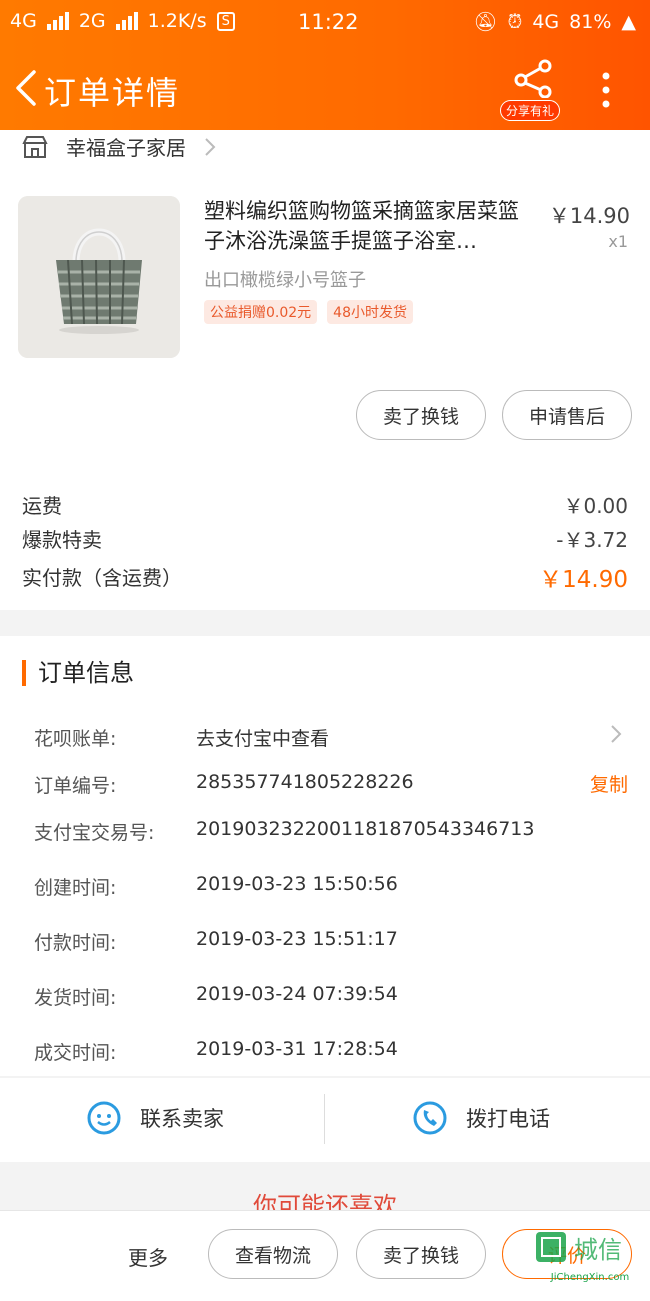 The height and width of the screenshot is (1301, 650). What do you see at coordinates (628, 21) in the screenshot?
I see `notification-icon: ▲` at bounding box center [628, 21].